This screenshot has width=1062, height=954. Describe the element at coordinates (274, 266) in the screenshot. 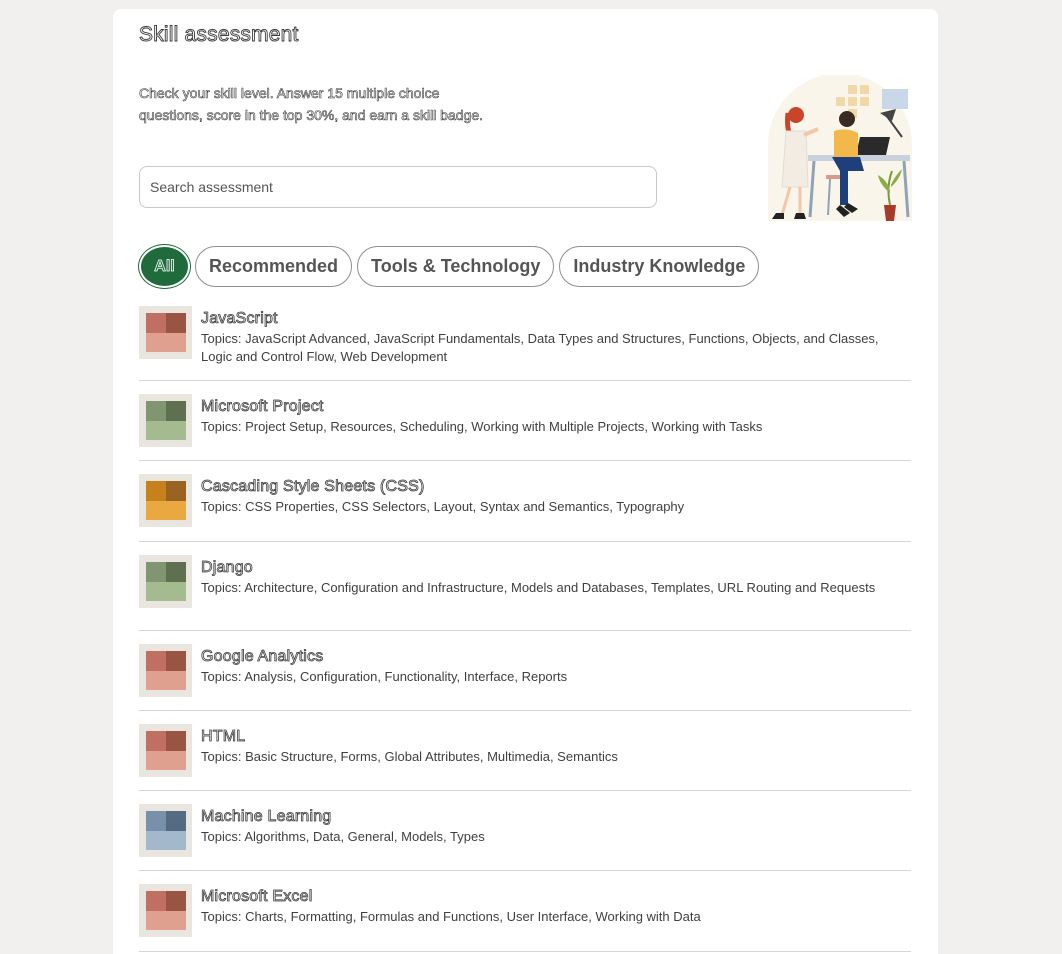

I see `filter-recommended-pill: Recommended` at that location.